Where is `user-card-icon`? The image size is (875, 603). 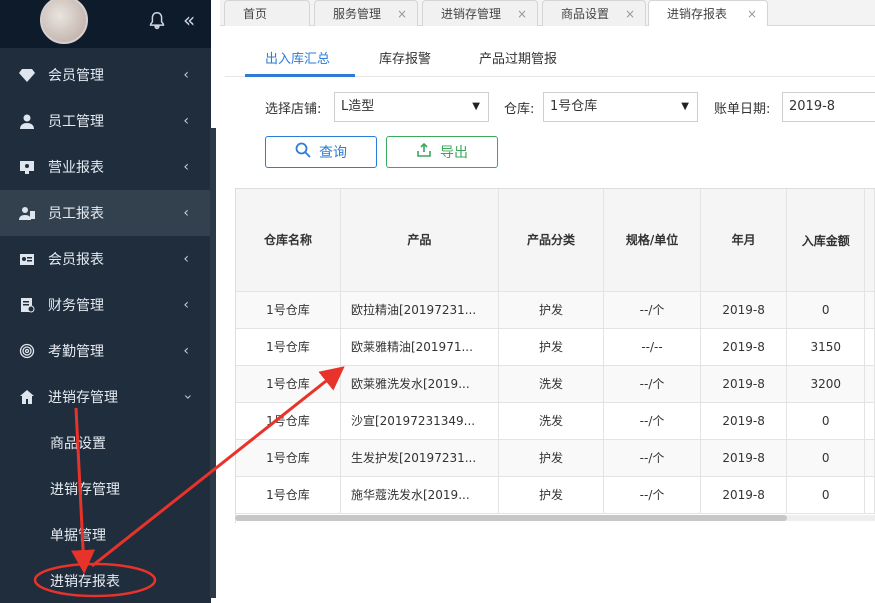
user-card-icon is located at coordinates (27, 213).